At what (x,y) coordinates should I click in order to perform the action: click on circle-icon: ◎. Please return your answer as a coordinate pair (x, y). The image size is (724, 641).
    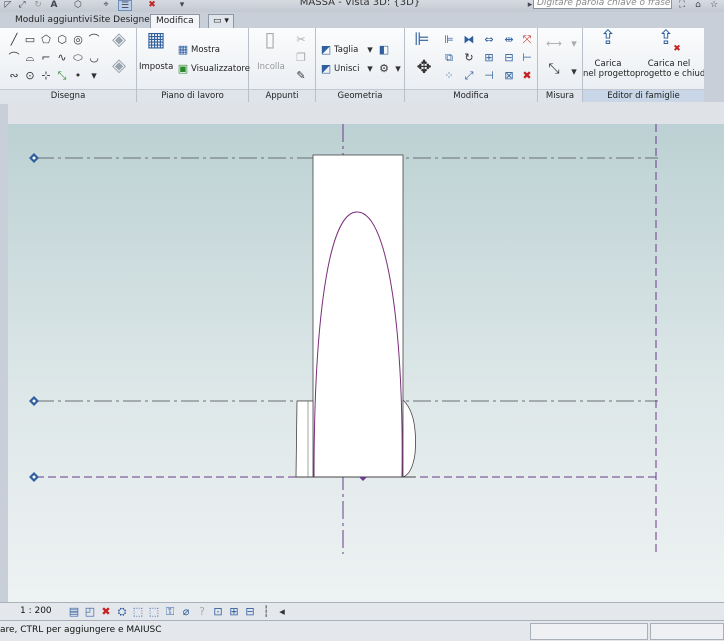
    Looking at the image, I should click on (78, 40).